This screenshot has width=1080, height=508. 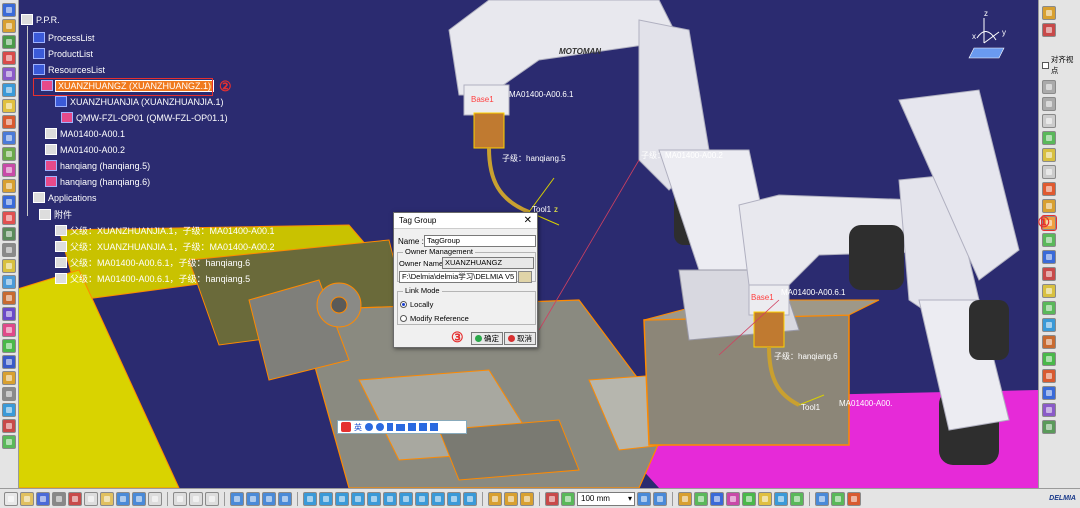 What do you see at coordinates (310, 498) in the screenshot?
I see `fly-icon` at bounding box center [310, 498].